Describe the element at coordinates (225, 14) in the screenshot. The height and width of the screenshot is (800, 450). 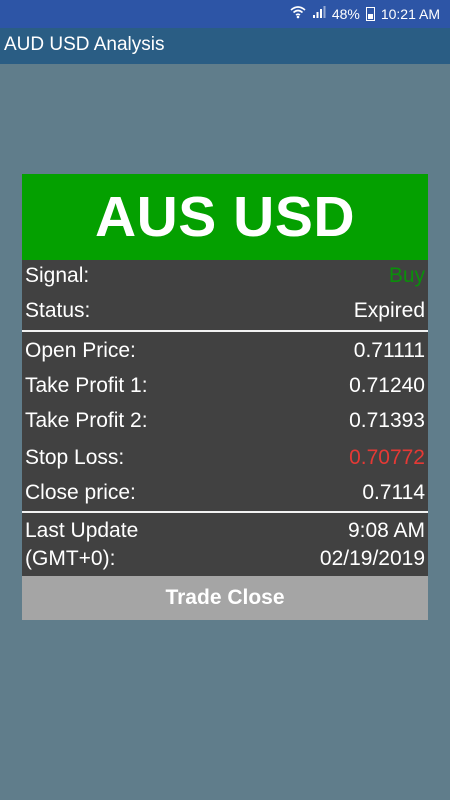
I see `status-bar: 48% 10:21 AM` at that location.